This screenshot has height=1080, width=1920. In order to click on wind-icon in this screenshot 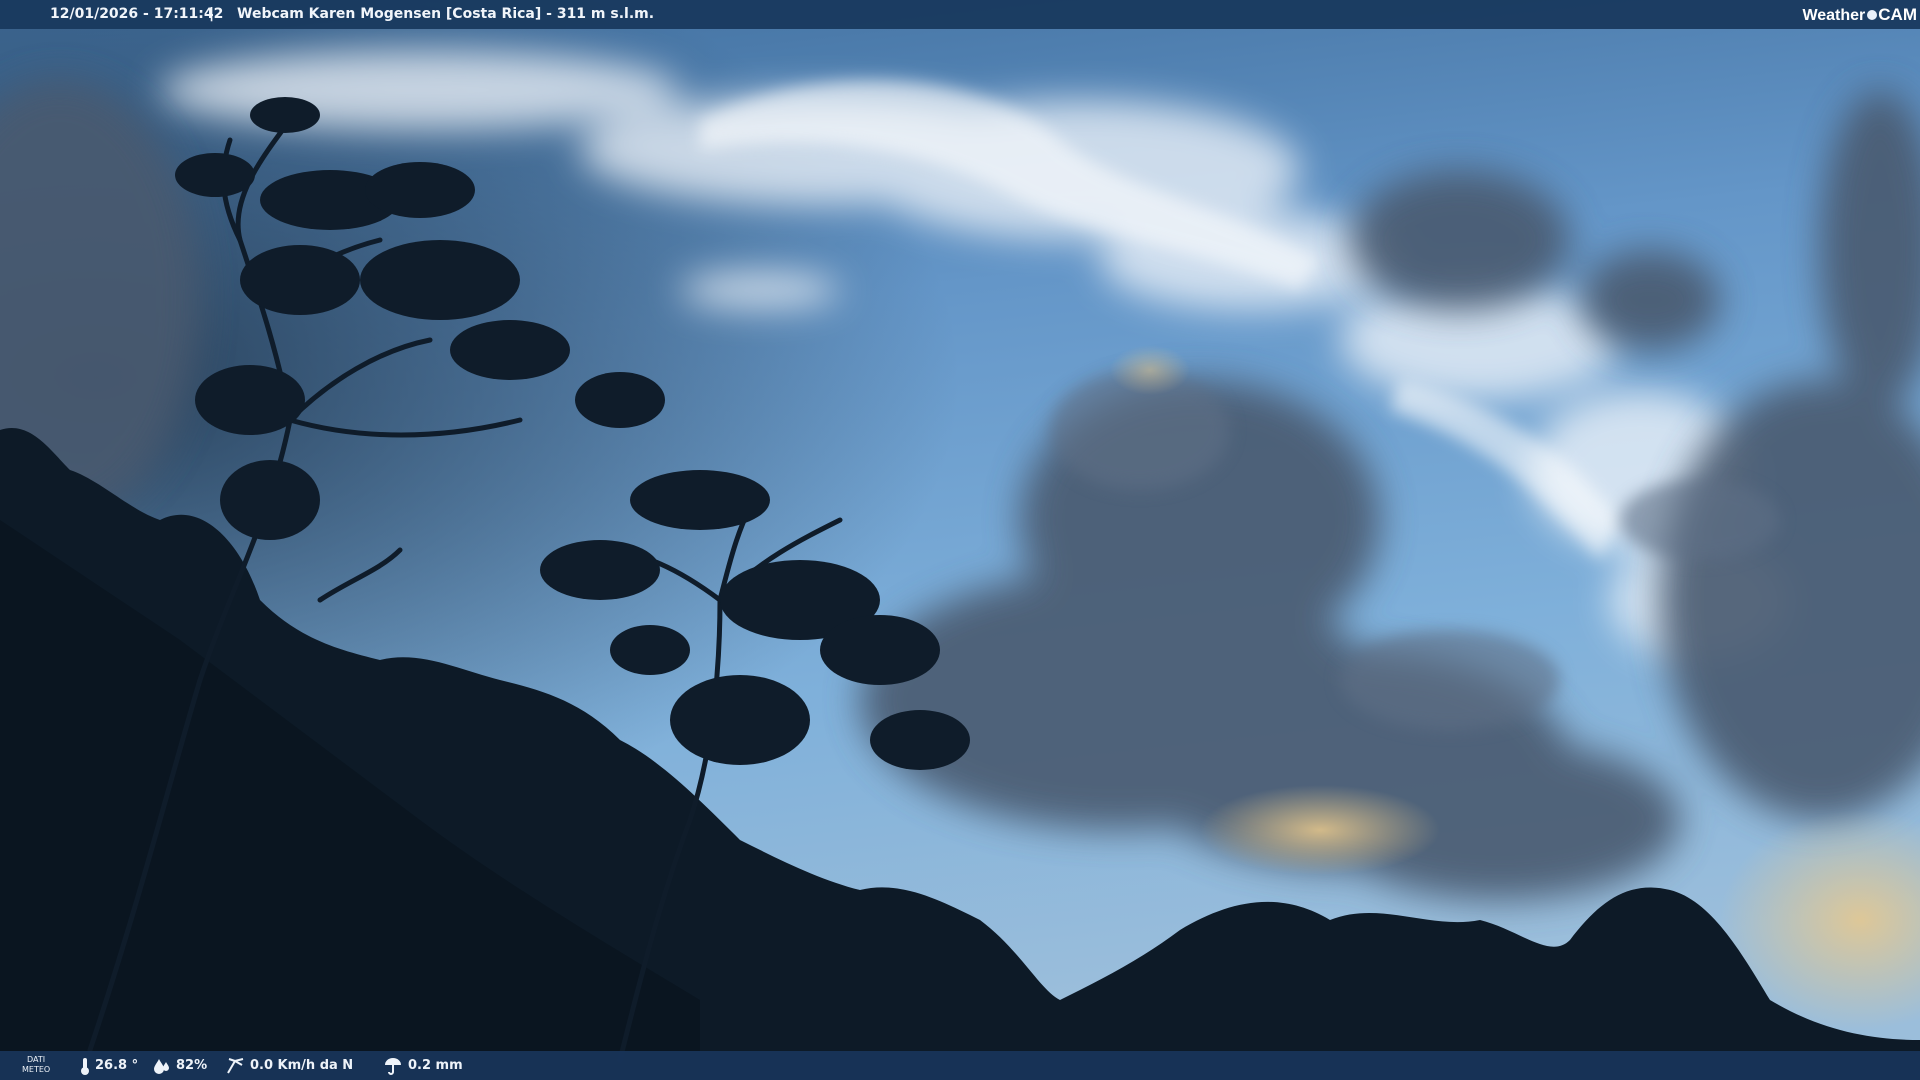, I will do `click(235, 1065)`.